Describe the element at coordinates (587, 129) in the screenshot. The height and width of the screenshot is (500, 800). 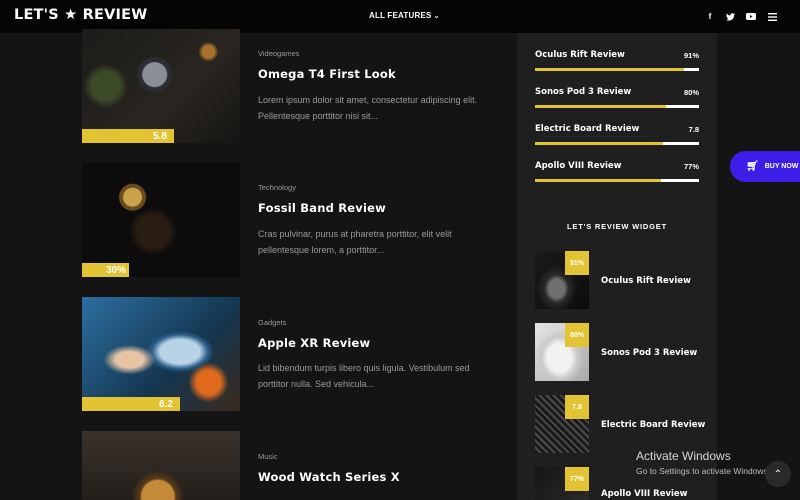
I see `review-label: Electric Board Review` at that location.